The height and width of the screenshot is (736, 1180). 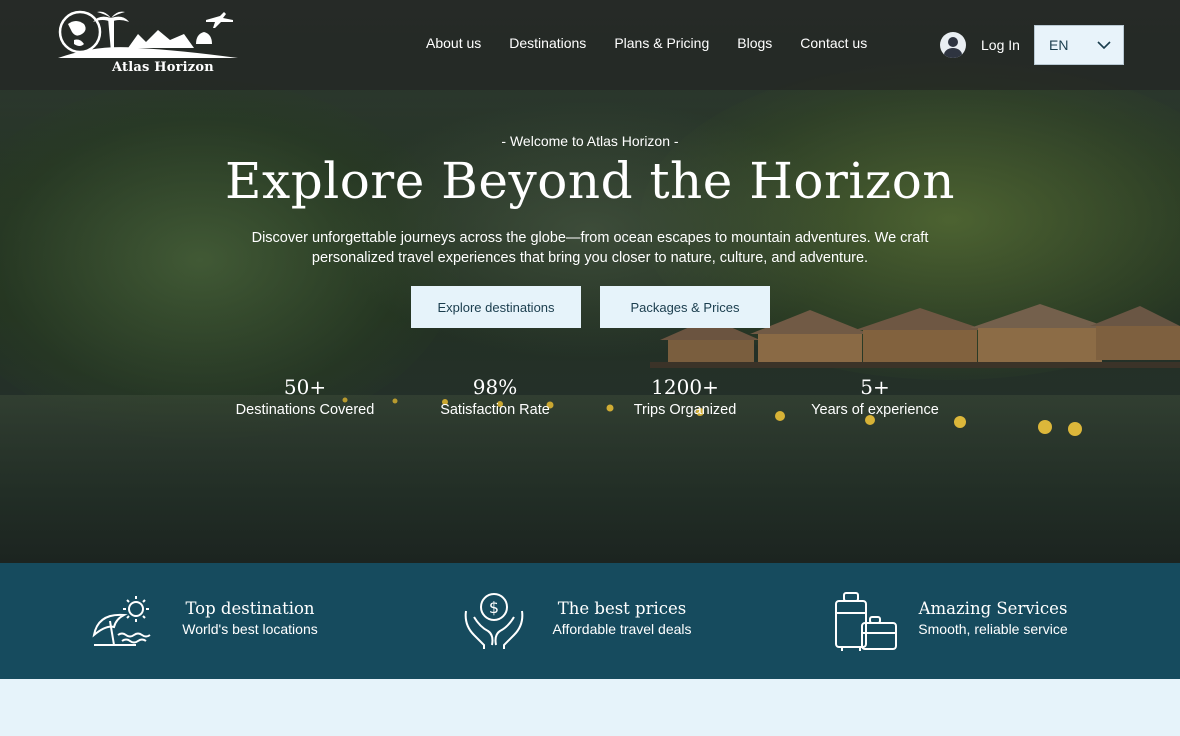 I want to click on stat-trips: 1200+ Trips Organized, so click(x=685, y=396).